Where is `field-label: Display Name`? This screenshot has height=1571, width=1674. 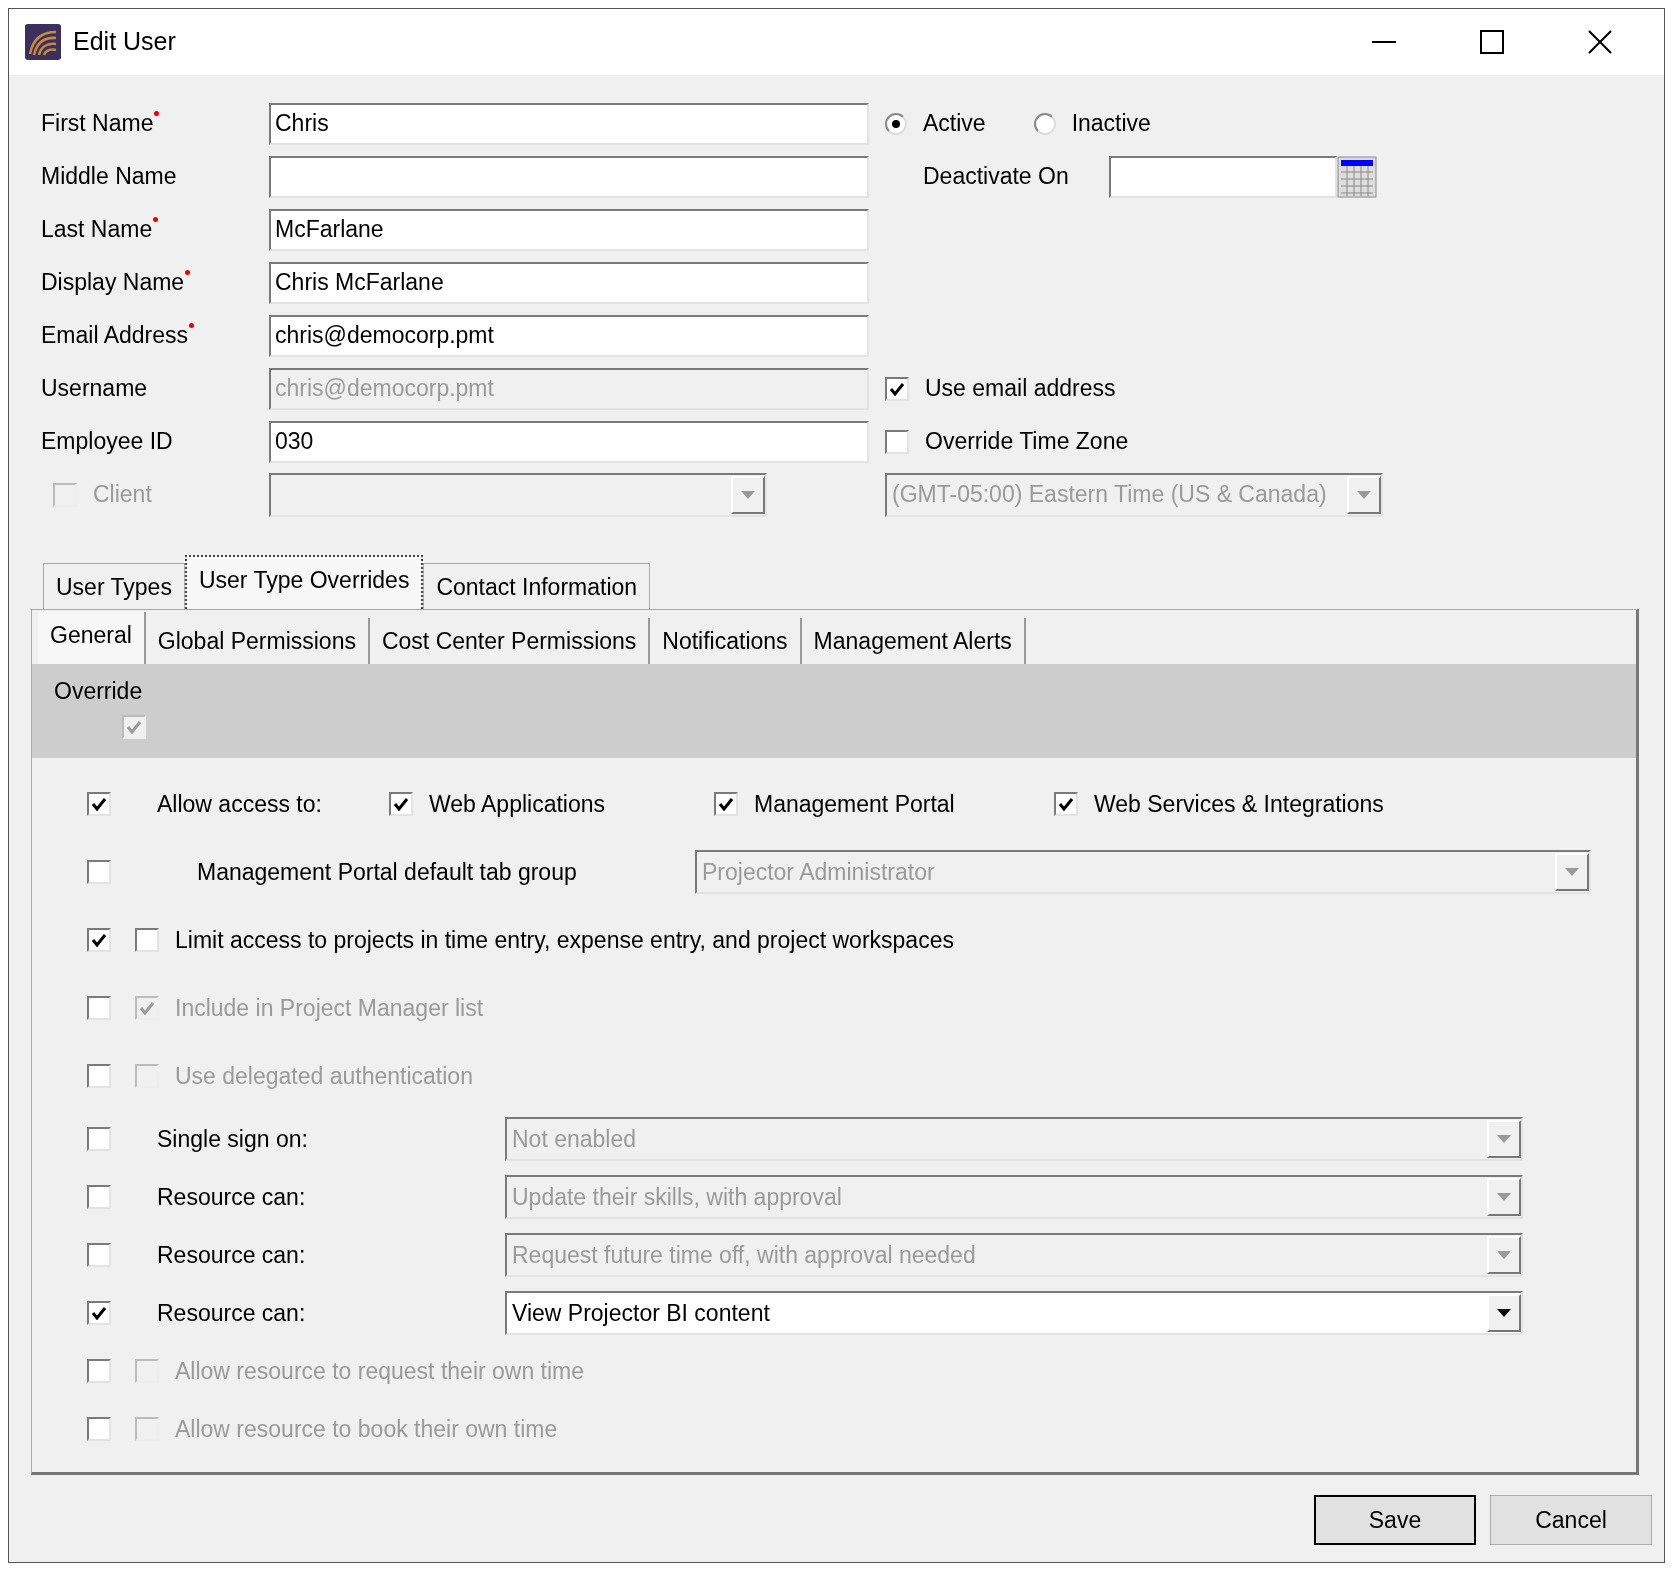 field-label: Display Name is located at coordinates (113, 283).